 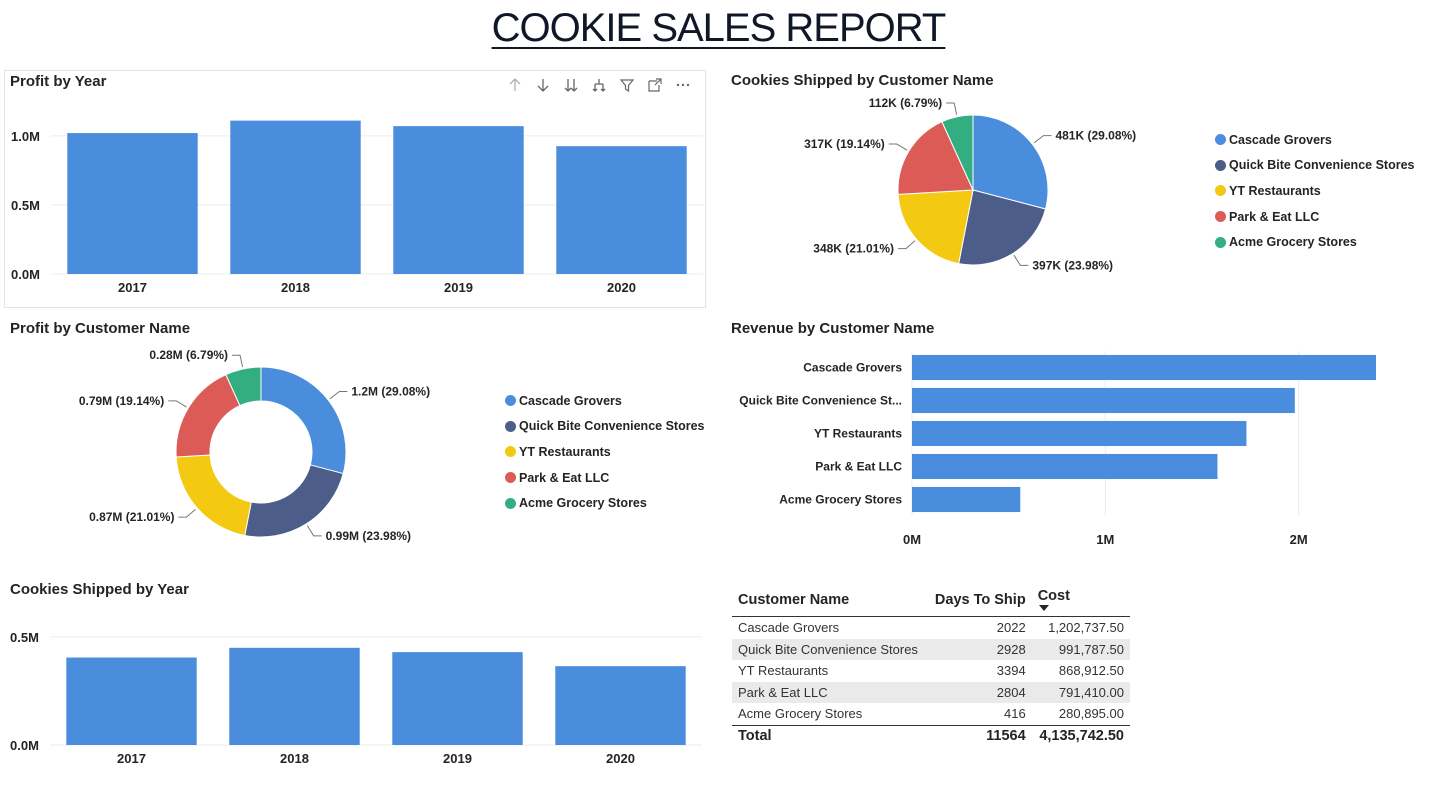 What do you see at coordinates (1086, 628) in the screenshot?
I see `cell-cost: 1,202,737.50` at bounding box center [1086, 628].